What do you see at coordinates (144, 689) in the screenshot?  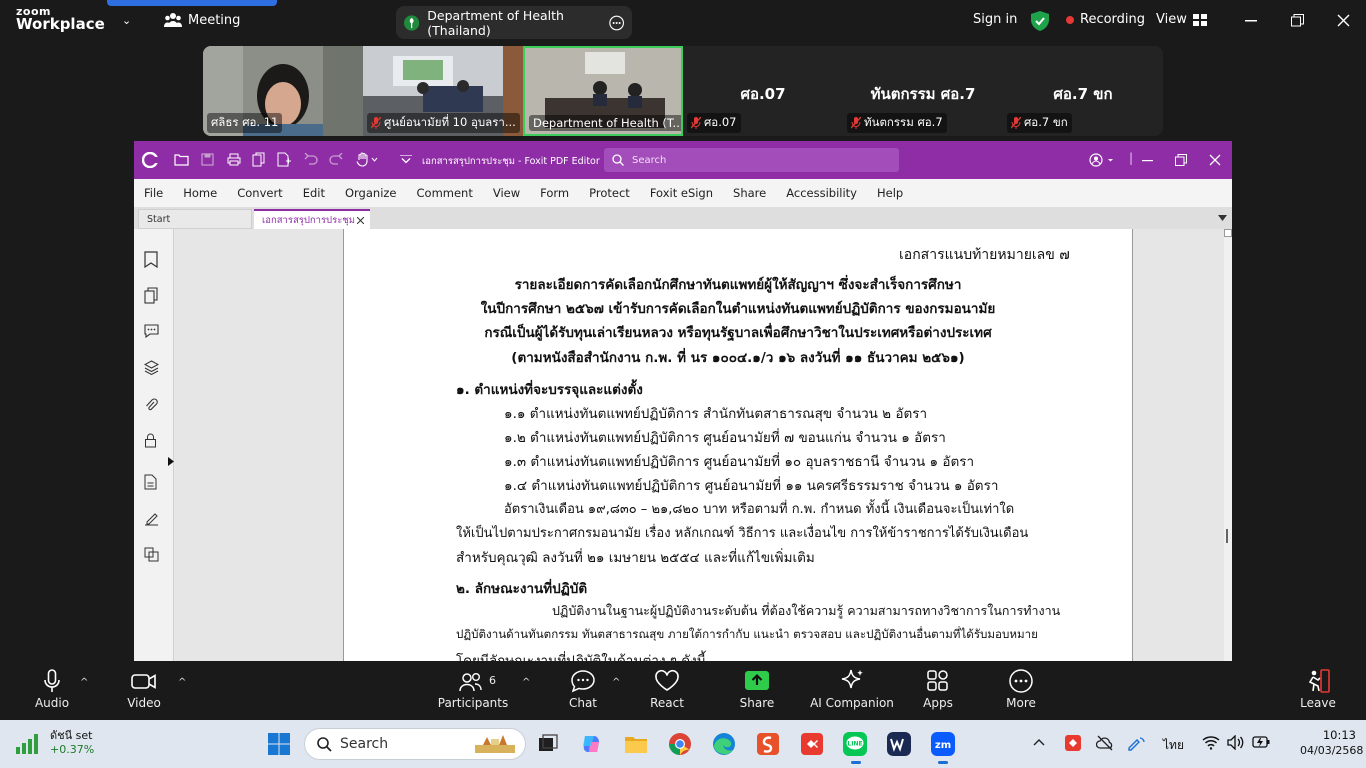 I see `video-button: Video` at bounding box center [144, 689].